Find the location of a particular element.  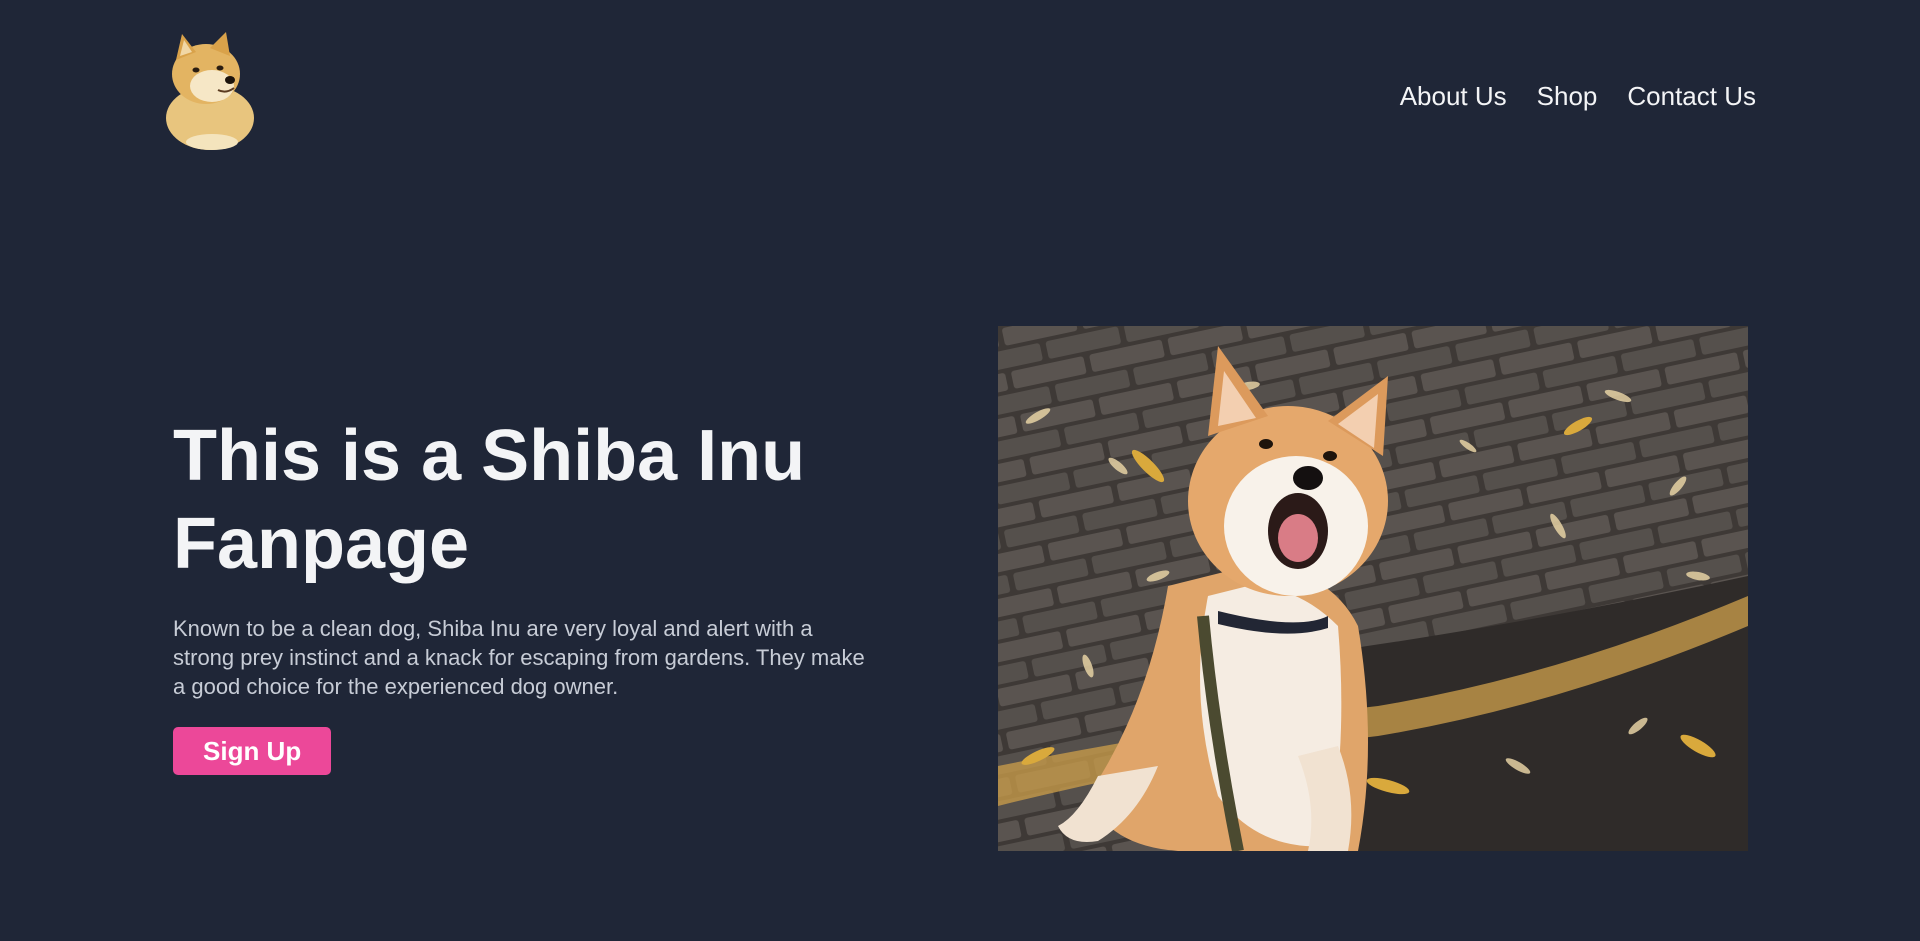

doge-logo-icon is located at coordinates (210, 92).